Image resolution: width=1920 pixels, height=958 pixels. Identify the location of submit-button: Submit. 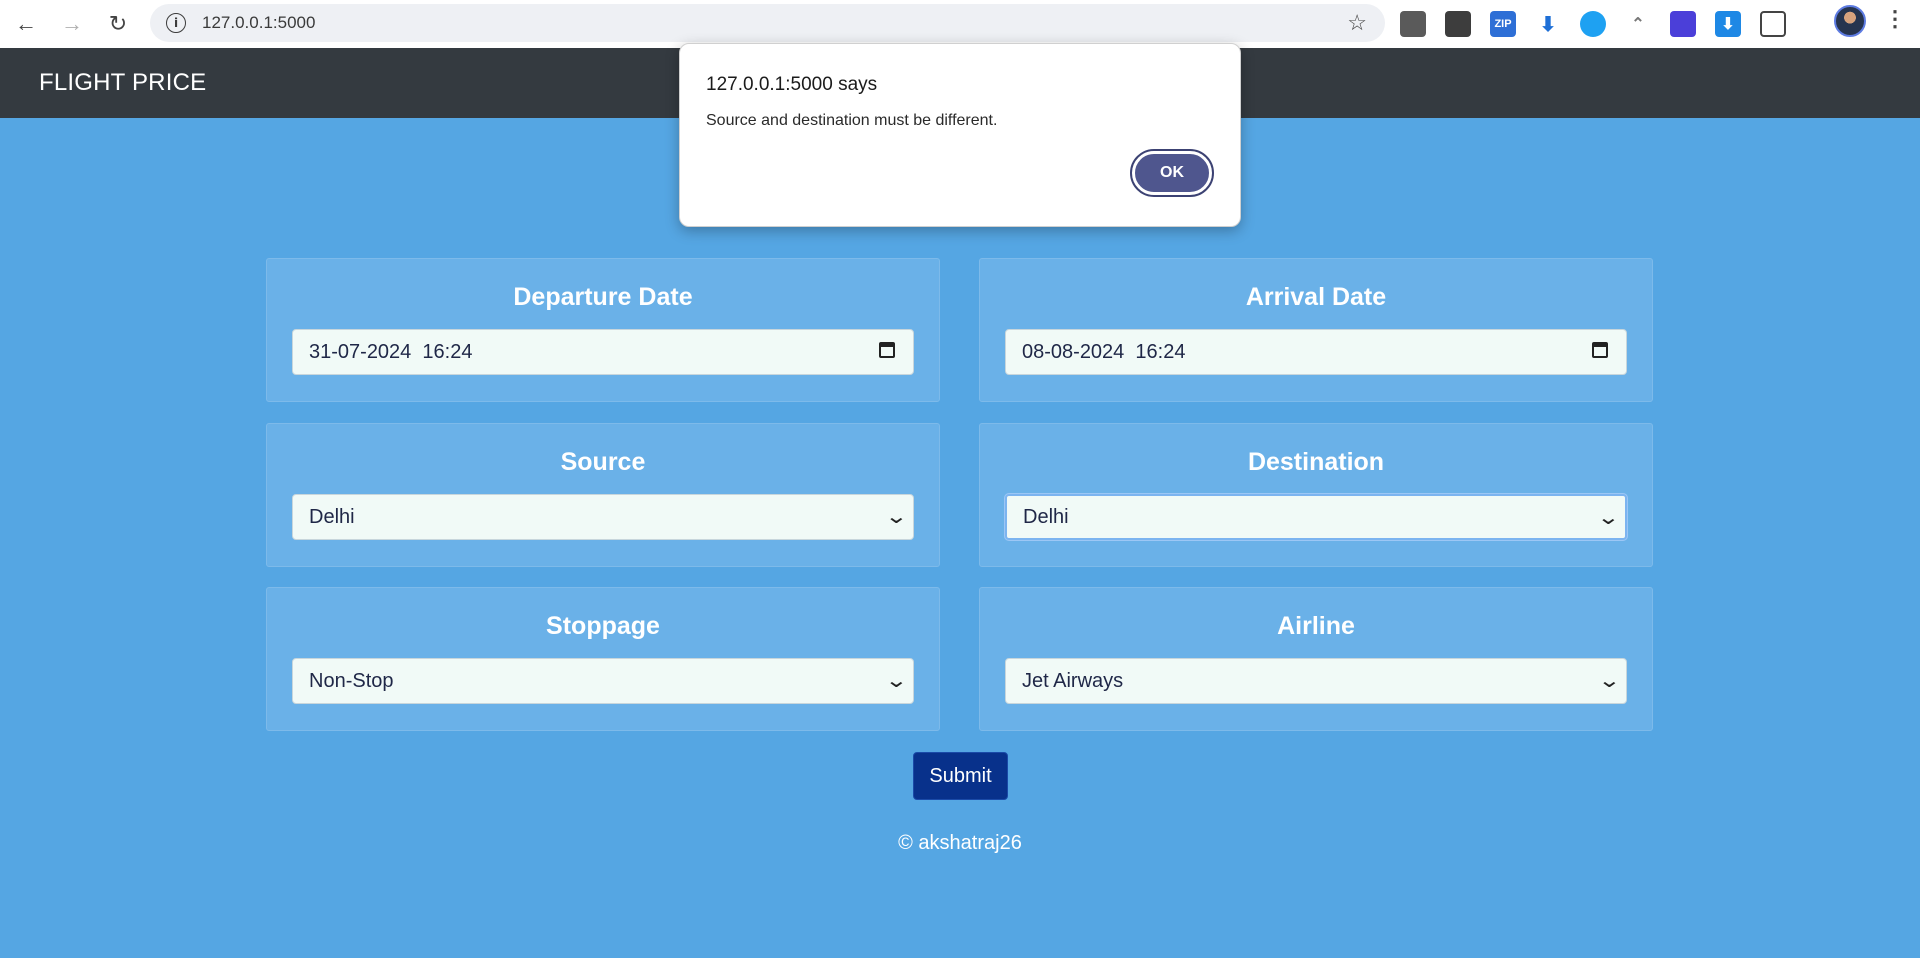
(960, 776).